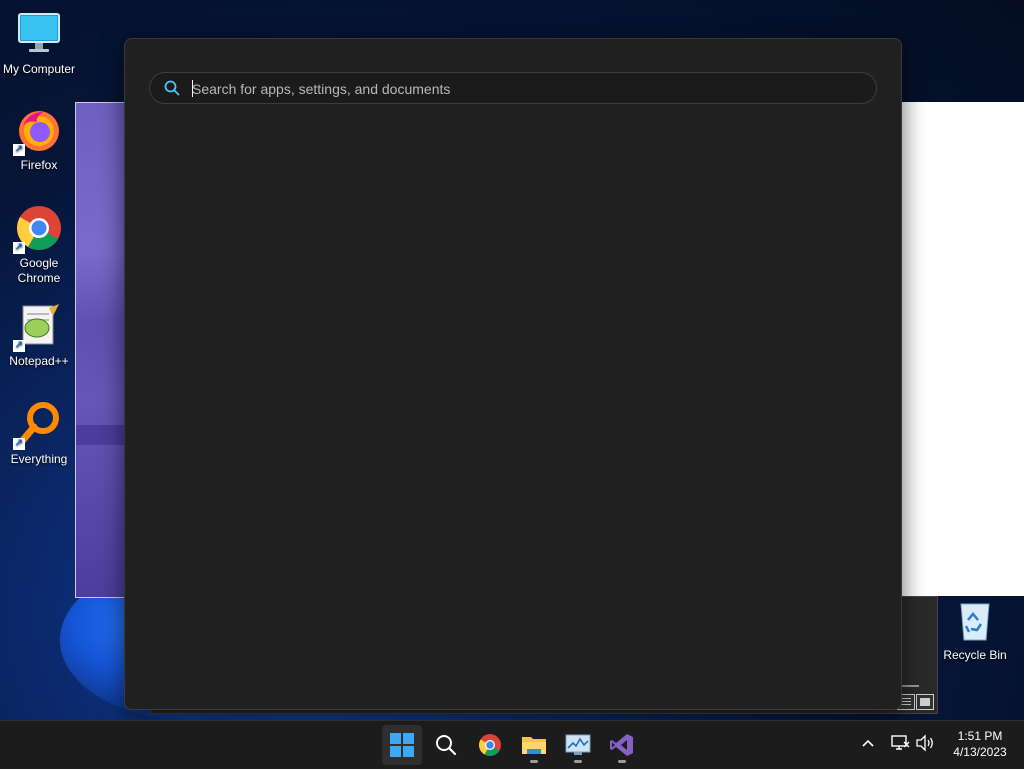  I want to click on windows-start-icon, so click(402, 747).